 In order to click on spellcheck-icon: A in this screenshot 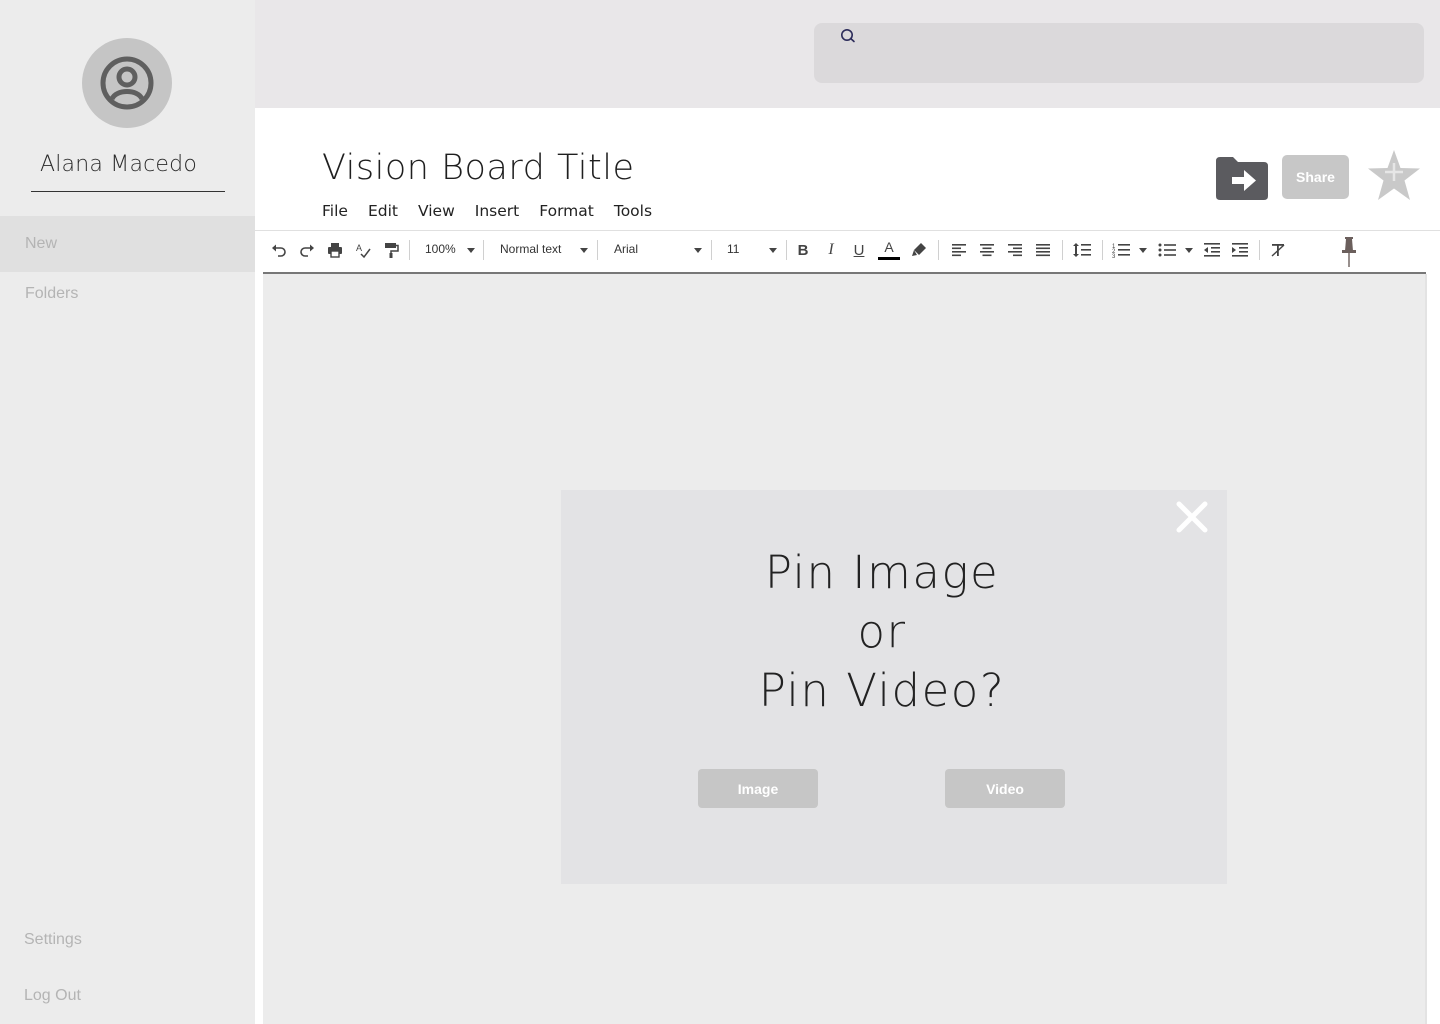, I will do `click(363, 250)`.